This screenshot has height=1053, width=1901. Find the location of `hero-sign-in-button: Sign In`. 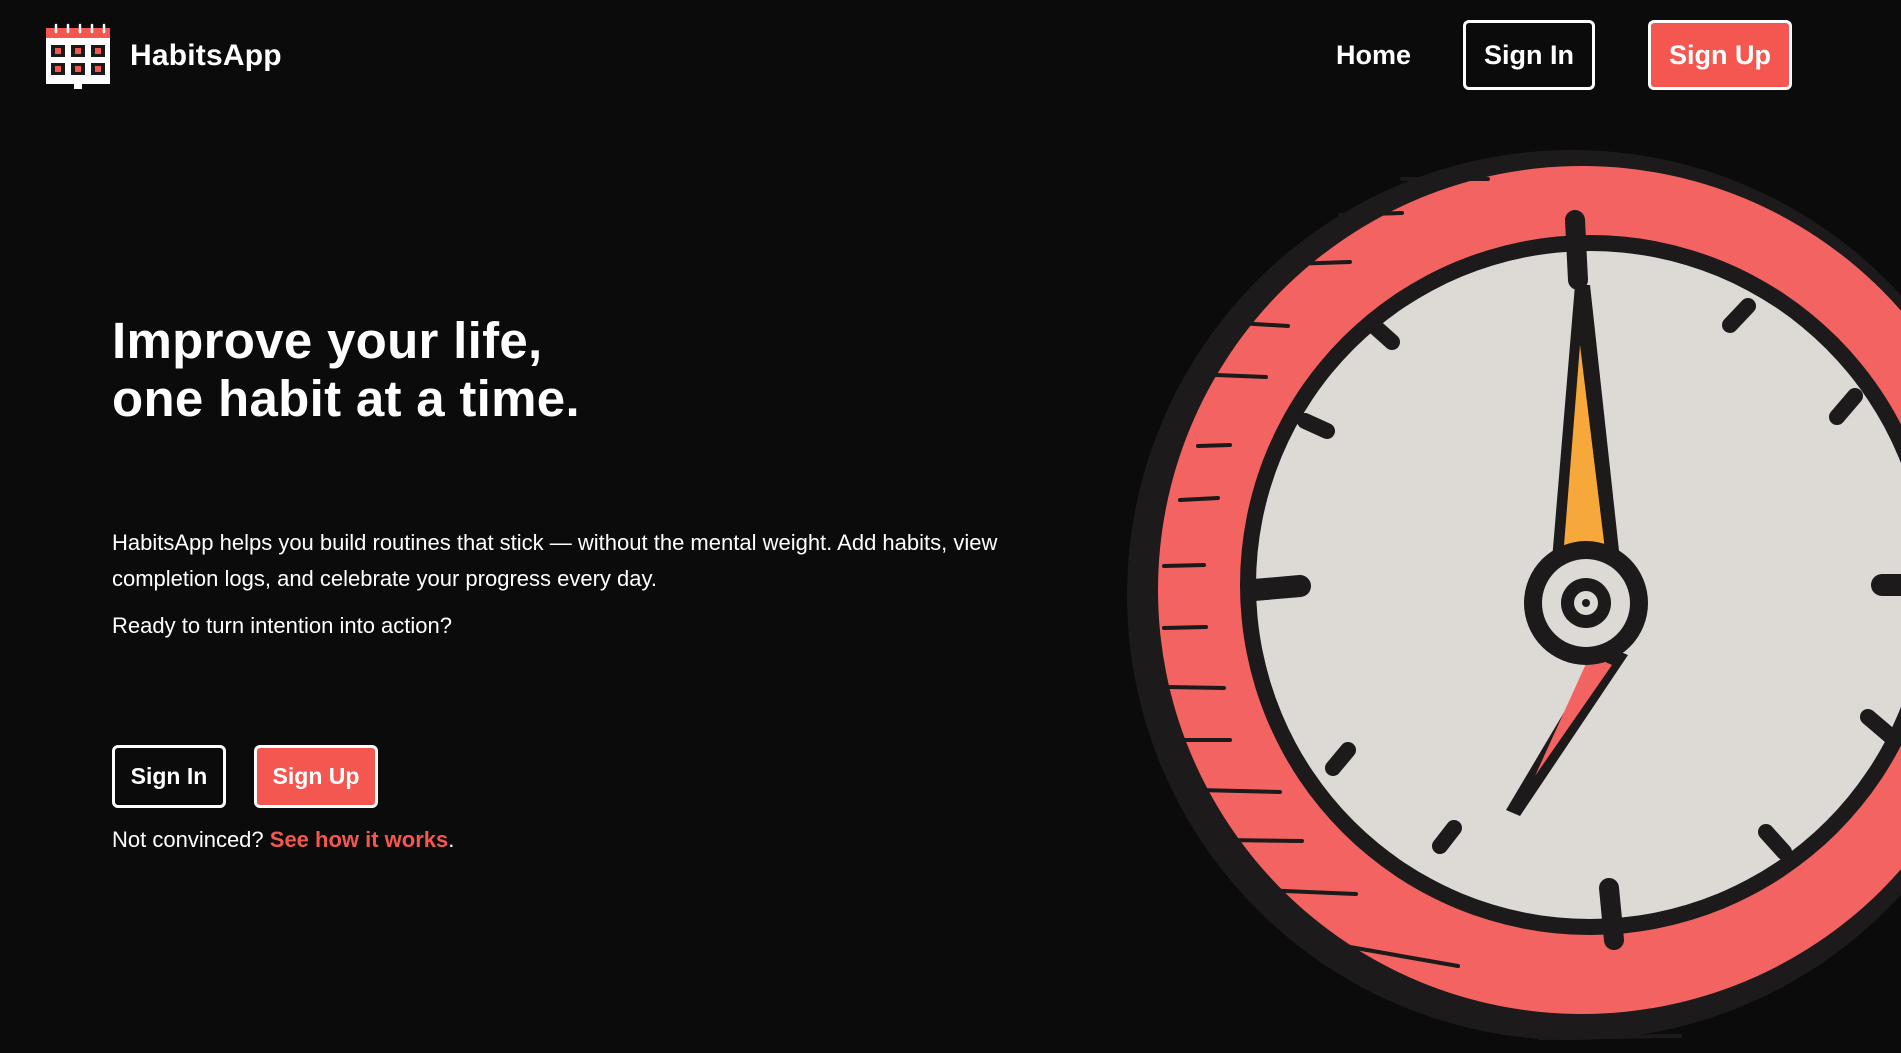

hero-sign-in-button: Sign In is located at coordinates (169, 776).